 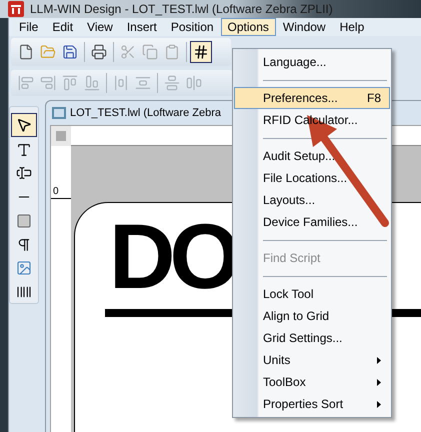 I want to click on pointer-tool, so click(x=24, y=125).